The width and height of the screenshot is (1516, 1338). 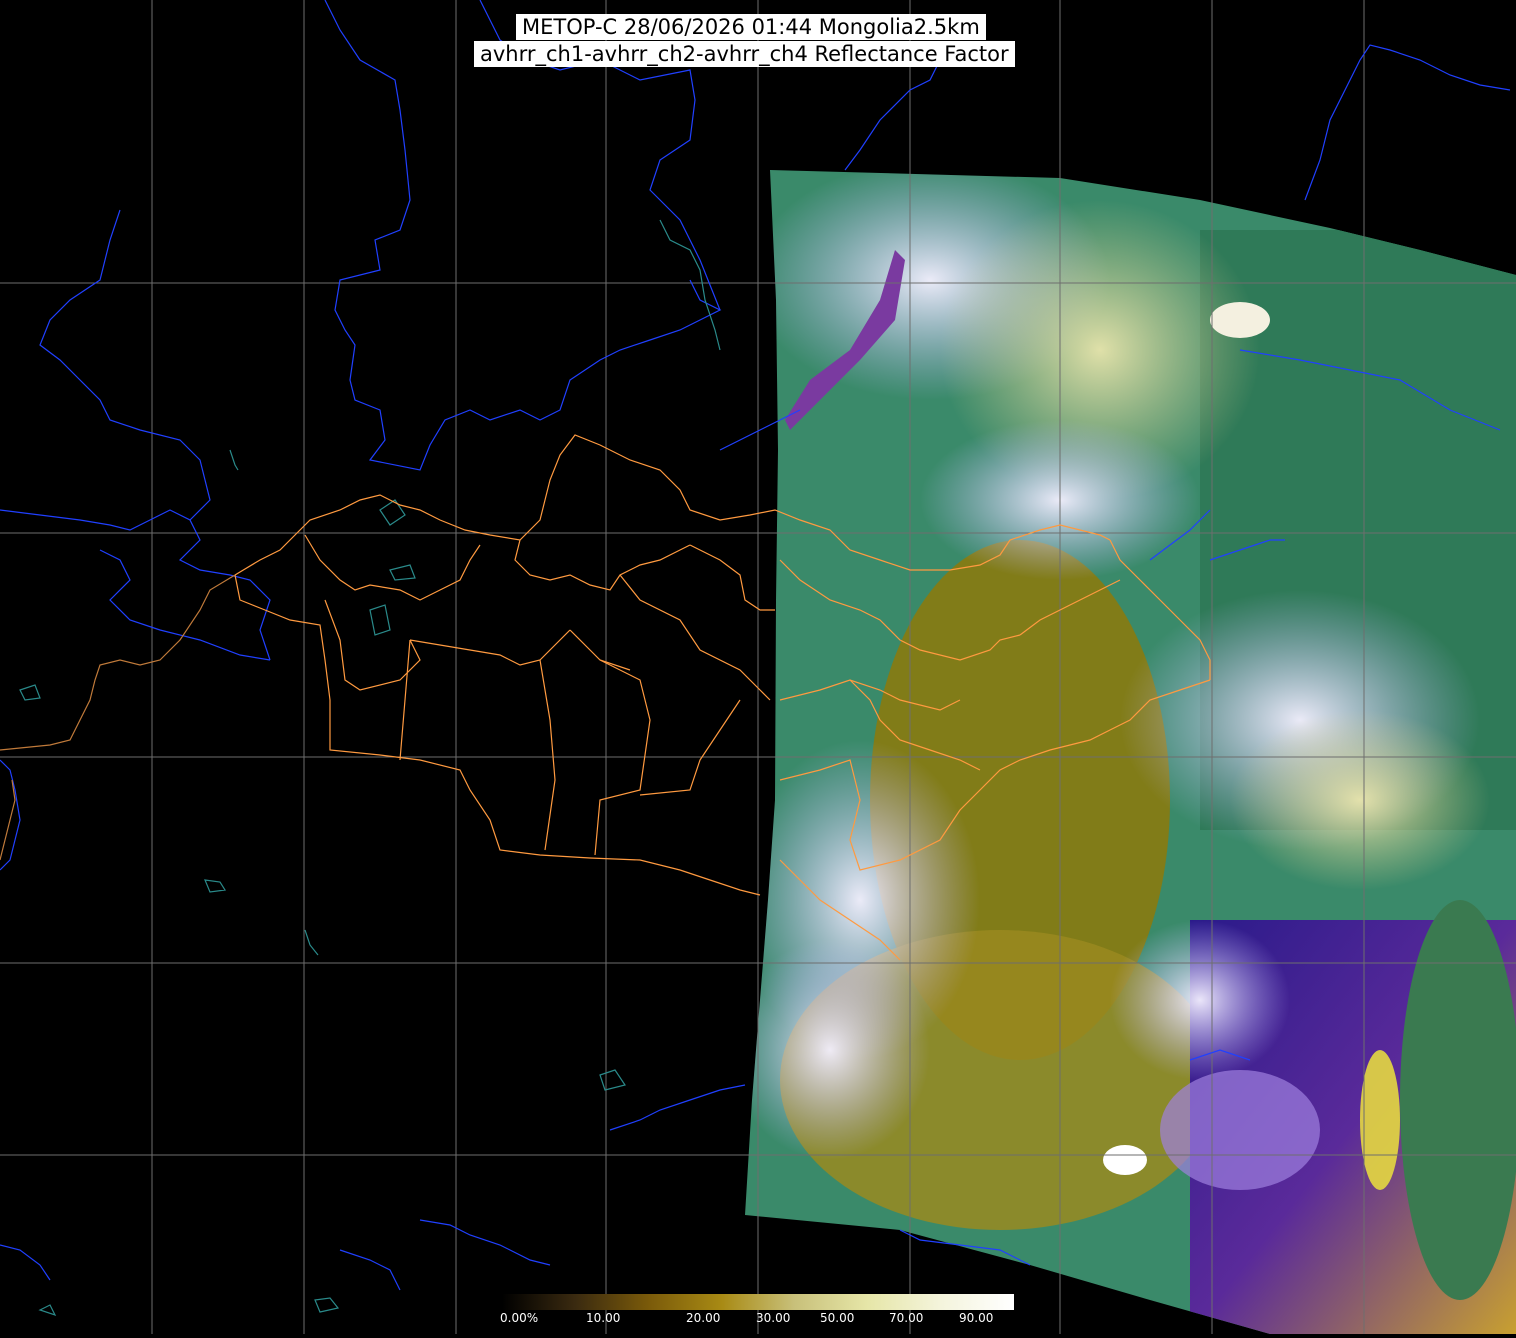 I want to click on colorbar-label: 70.00, so click(x=906, y=1318).